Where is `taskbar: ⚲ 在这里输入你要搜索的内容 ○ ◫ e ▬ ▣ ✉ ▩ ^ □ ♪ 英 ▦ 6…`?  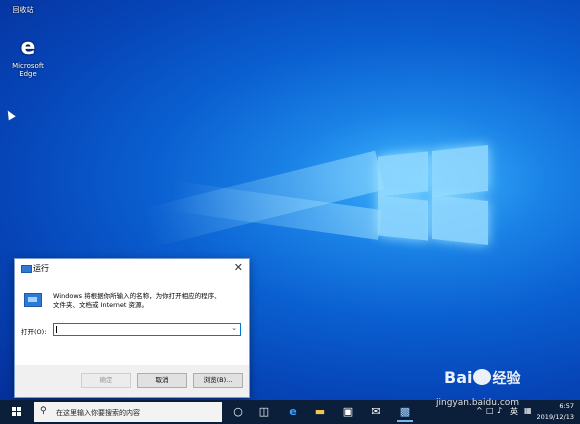 taskbar: ⚲ 在这里输入你要搜索的内容 ○ ◫ e ▬ ▣ ✉ ▩ ^ □ ♪ 英 ▦ 6… is located at coordinates (290, 411).